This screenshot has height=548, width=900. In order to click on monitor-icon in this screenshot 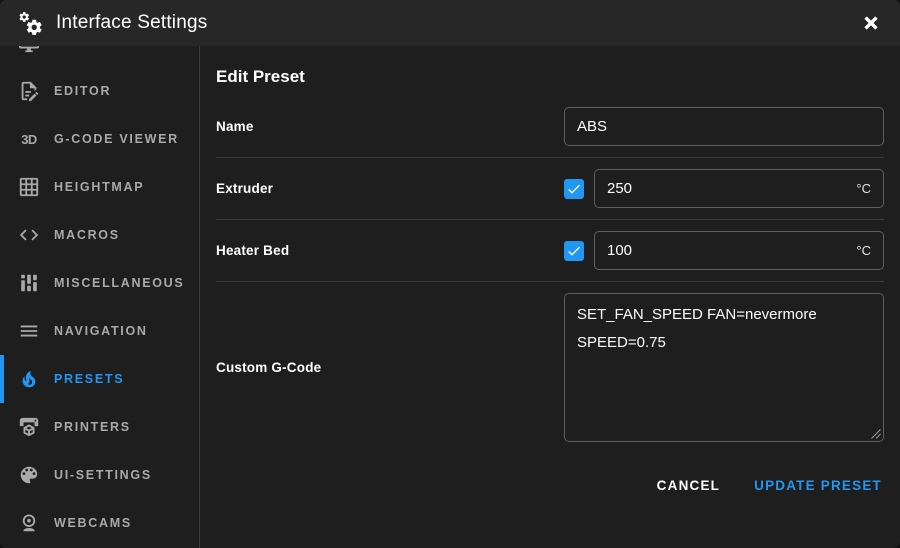, I will do `click(29, 49)`.